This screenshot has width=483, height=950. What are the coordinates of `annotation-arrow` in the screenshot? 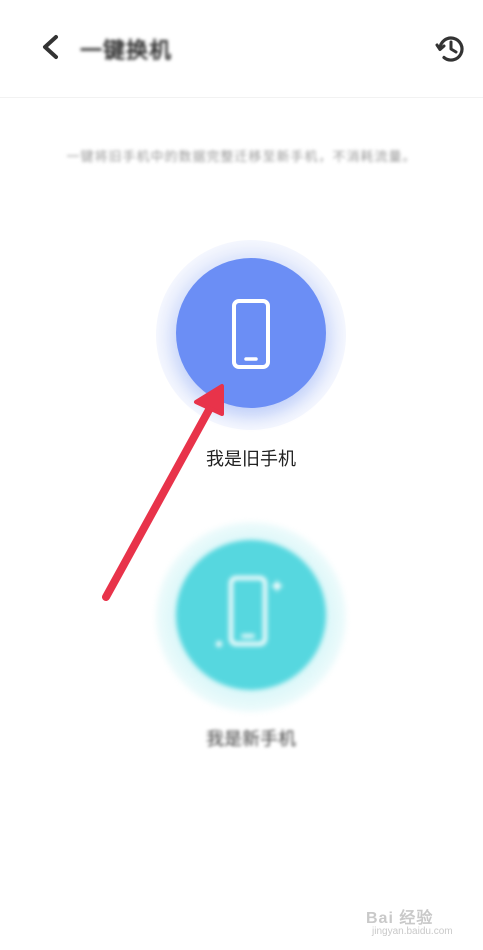 It's located at (163, 492).